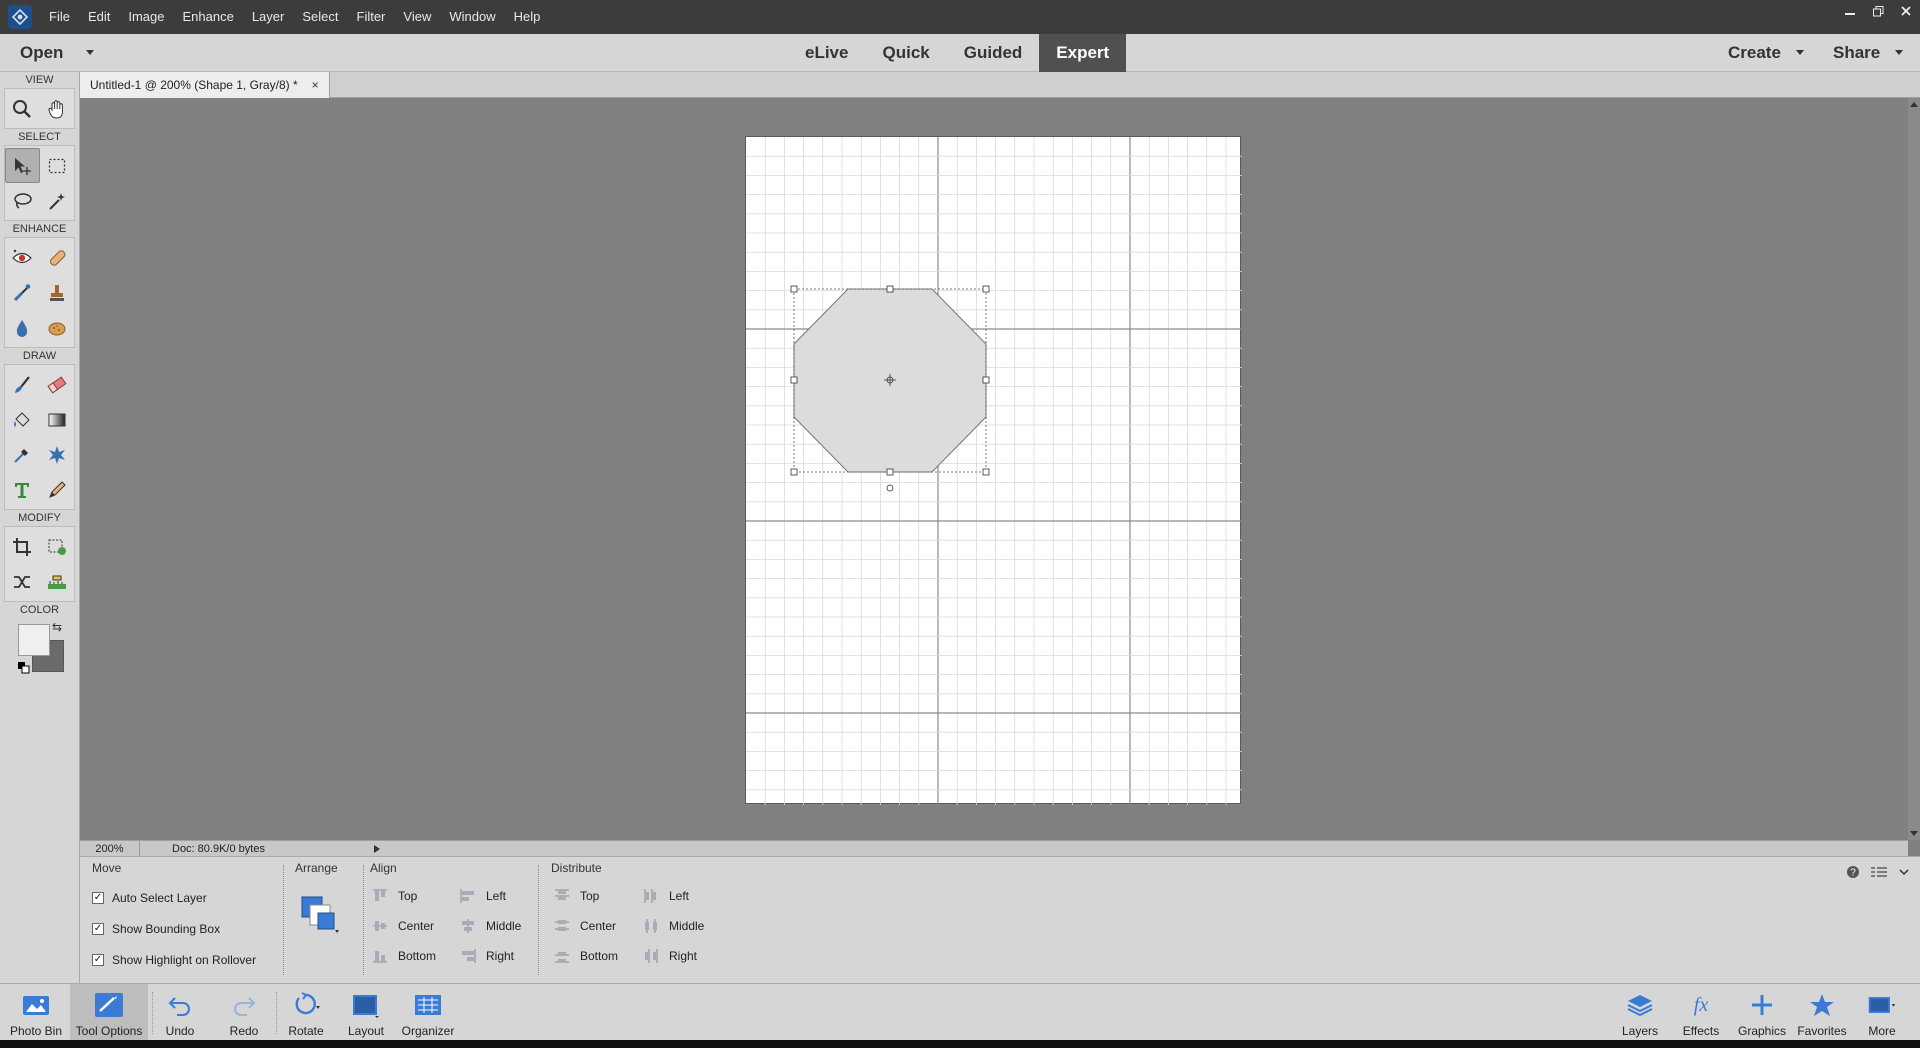 Image resolution: width=1920 pixels, height=1048 pixels. Describe the element at coordinates (371, 17) in the screenshot. I see `menu-filter: Filter` at that location.